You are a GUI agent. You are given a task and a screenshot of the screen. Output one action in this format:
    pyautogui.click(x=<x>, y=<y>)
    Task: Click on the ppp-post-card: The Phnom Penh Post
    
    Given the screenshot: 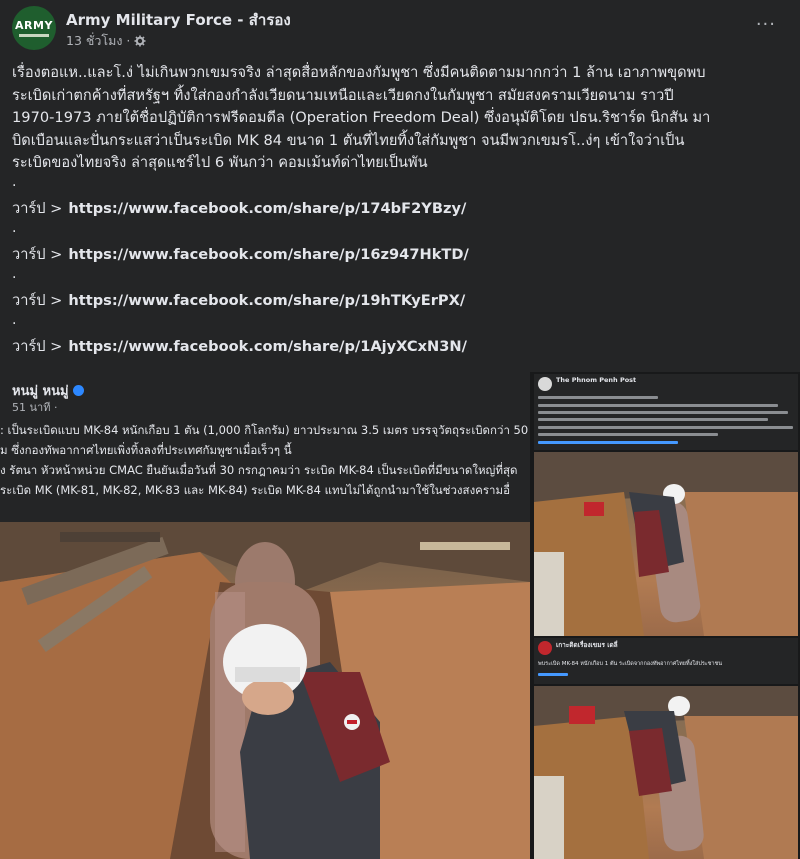 What is the action you would take?
    pyautogui.click(x=666, y=412)
    